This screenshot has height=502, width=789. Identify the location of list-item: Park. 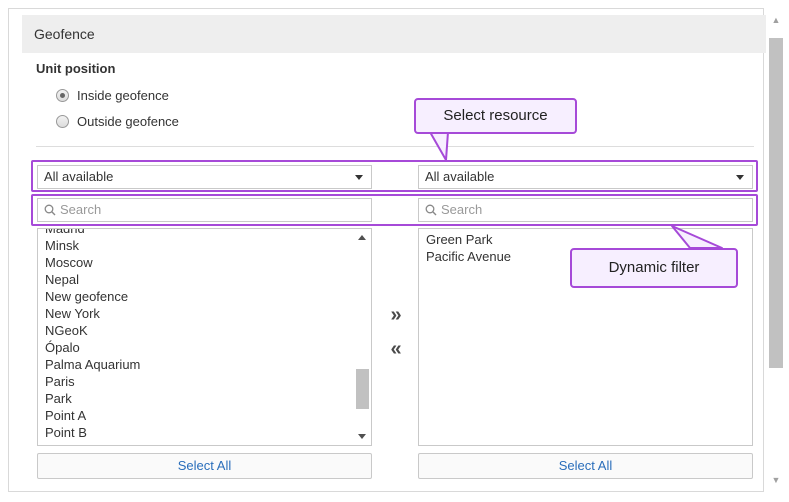
(196, 398).